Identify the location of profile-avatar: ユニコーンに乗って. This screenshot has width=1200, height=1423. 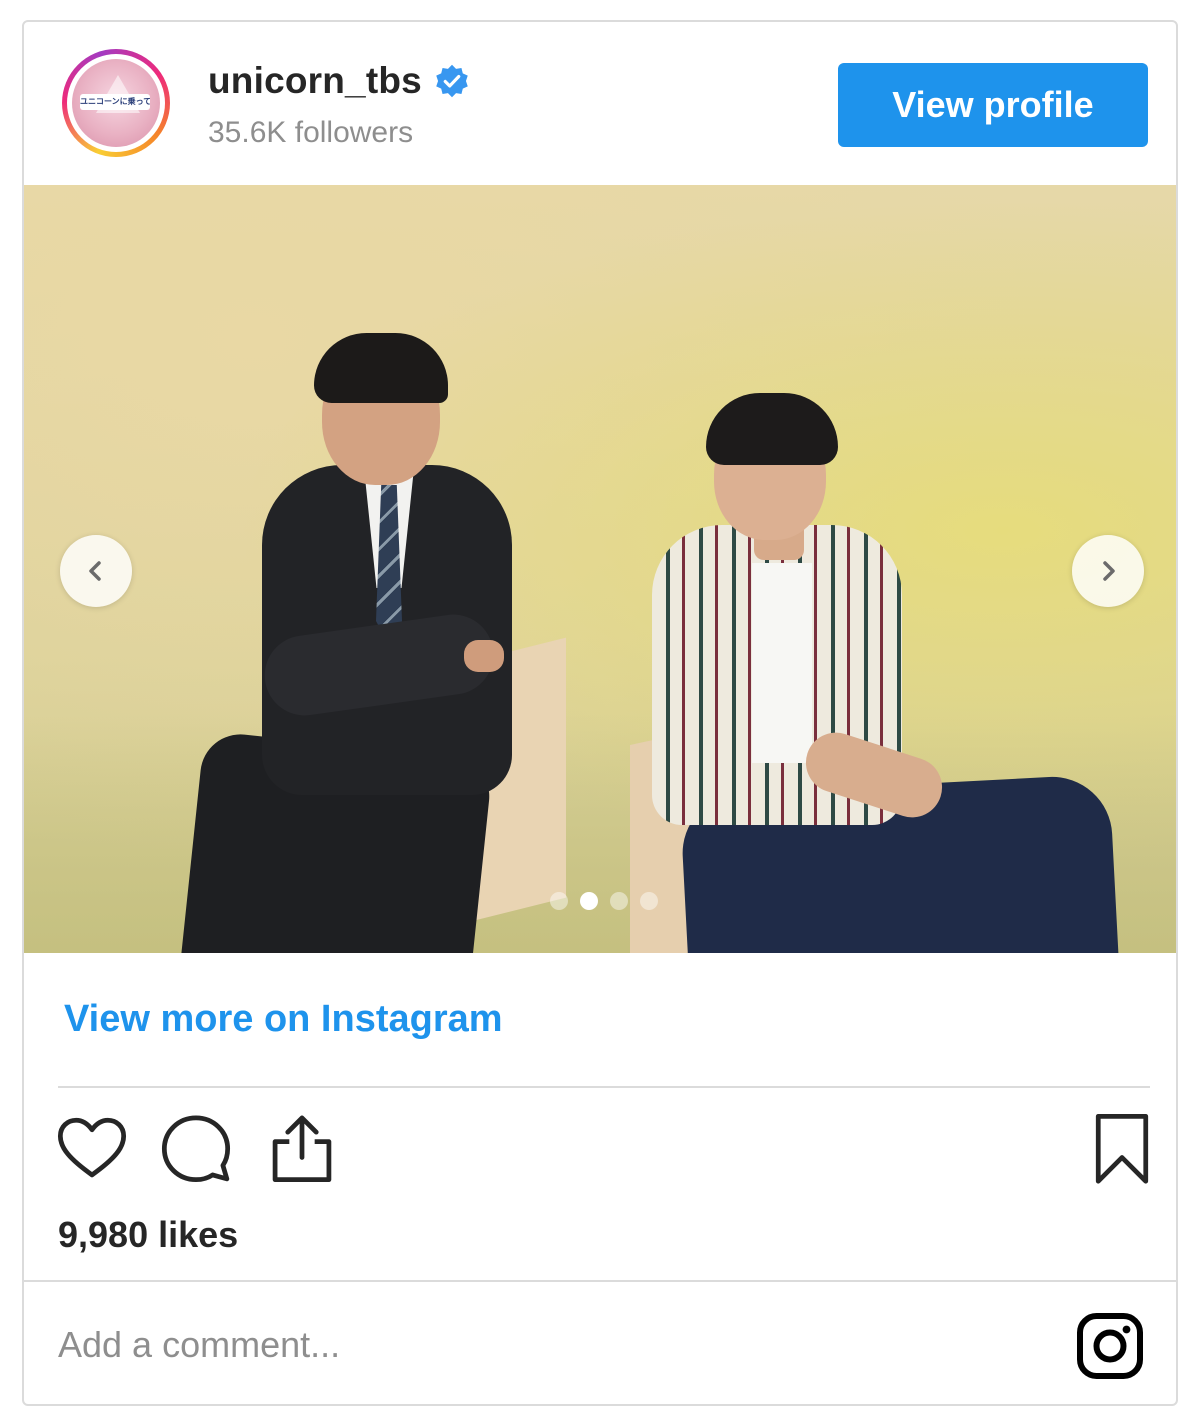
(116, 103).